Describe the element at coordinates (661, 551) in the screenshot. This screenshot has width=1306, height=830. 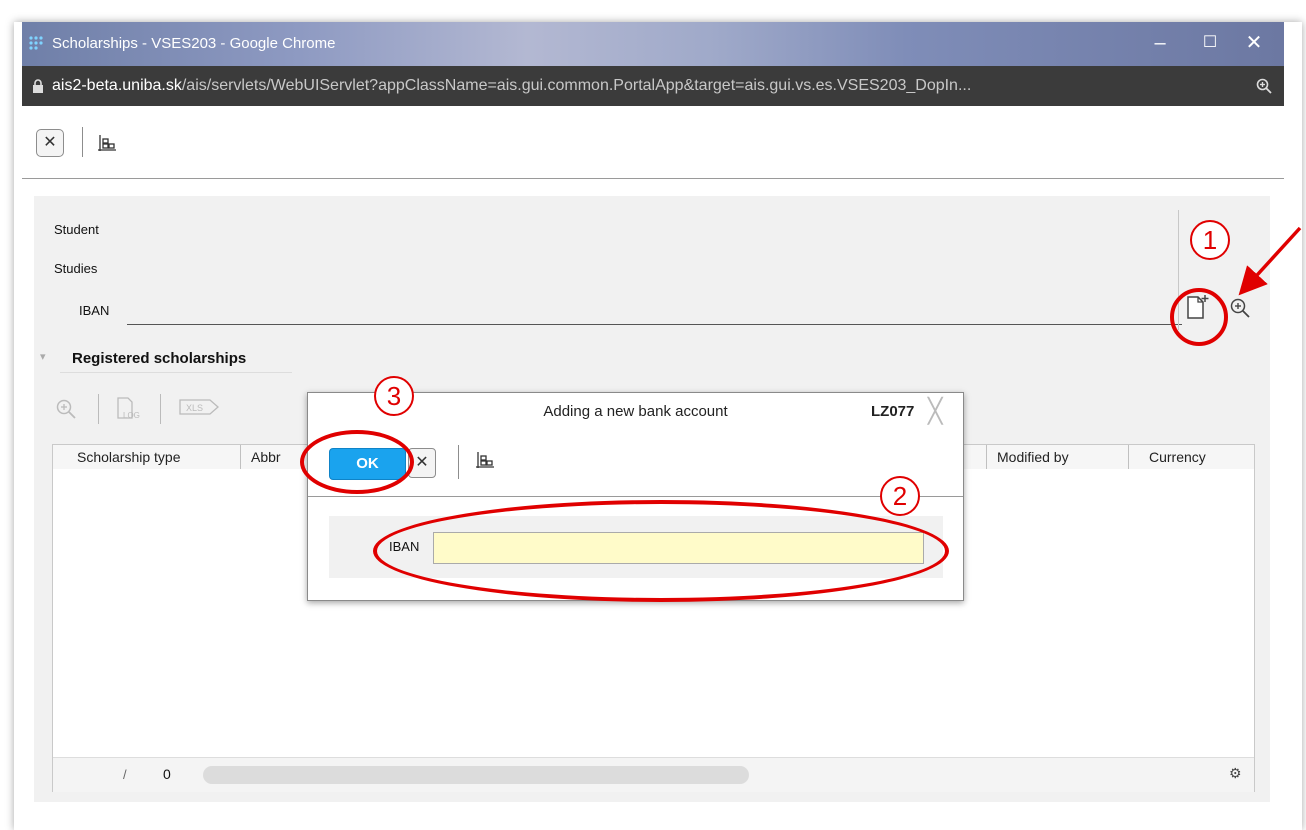
I see `annotation-ellipse-iban` at that location.